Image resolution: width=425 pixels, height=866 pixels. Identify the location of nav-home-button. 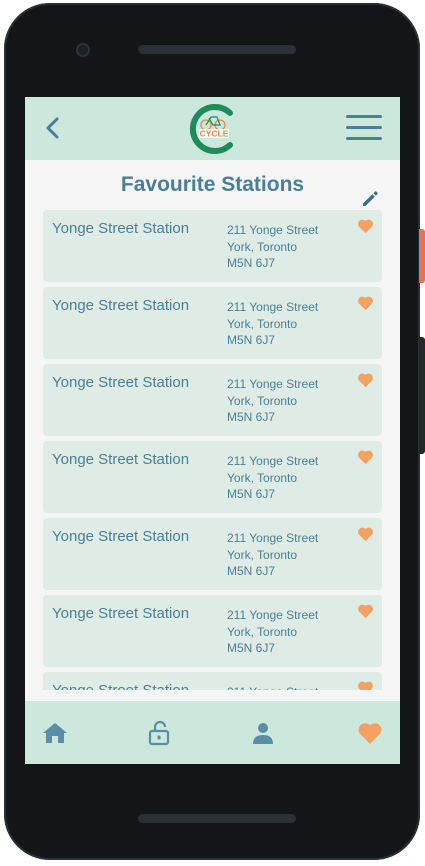
(55, 733).